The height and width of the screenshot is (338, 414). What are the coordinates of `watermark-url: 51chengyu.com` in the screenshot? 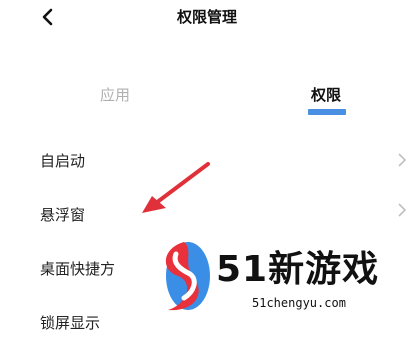 It's located at (299, 303).